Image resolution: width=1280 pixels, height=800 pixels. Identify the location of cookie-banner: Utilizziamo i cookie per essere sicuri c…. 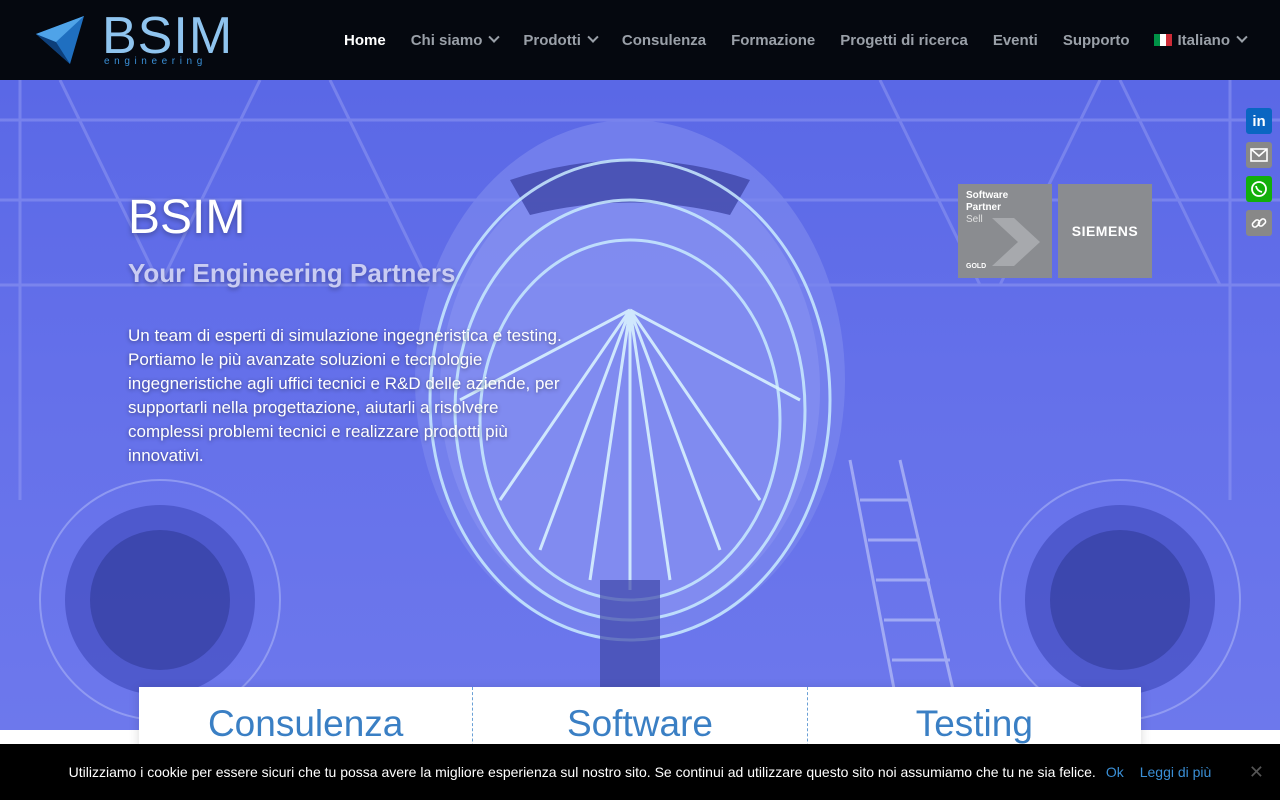
(640, 772).